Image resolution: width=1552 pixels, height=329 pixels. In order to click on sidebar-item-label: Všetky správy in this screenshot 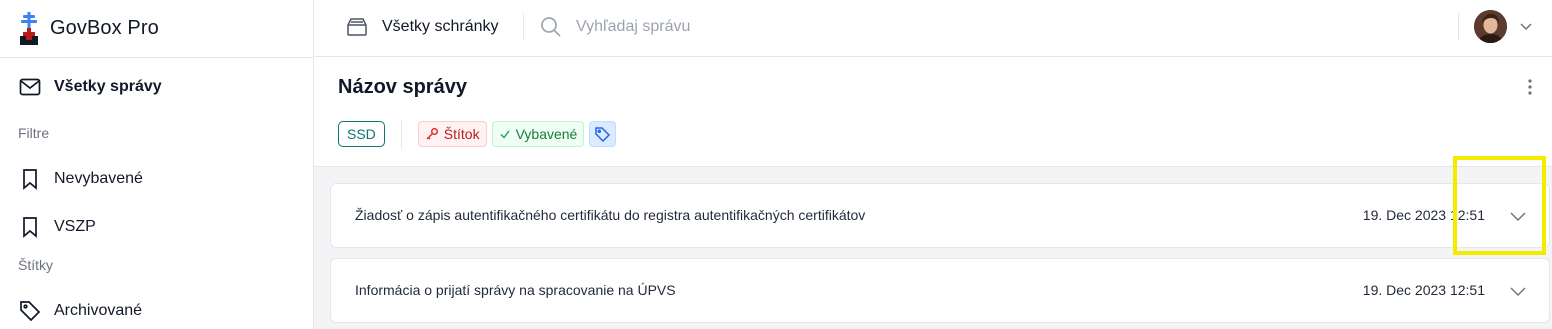, I will do `click(108, 86)`.